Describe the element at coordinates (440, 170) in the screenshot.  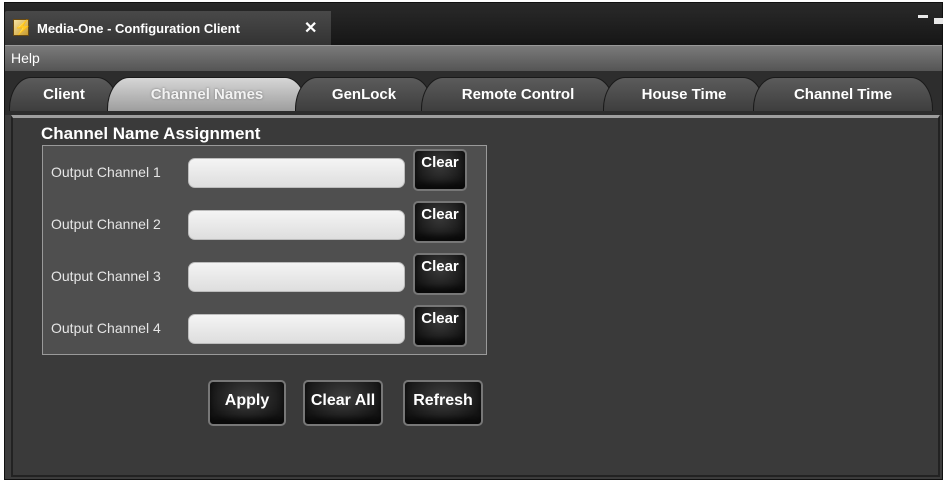
I see `clear-channel-1-button: Clear` at that location.